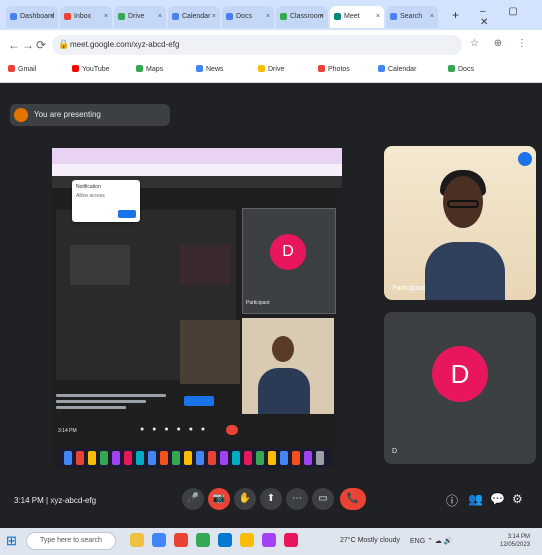 The width and height of the screenshot is (542, 555). I want to click on tab-inbox: Inbox ×, so click(86, 17).